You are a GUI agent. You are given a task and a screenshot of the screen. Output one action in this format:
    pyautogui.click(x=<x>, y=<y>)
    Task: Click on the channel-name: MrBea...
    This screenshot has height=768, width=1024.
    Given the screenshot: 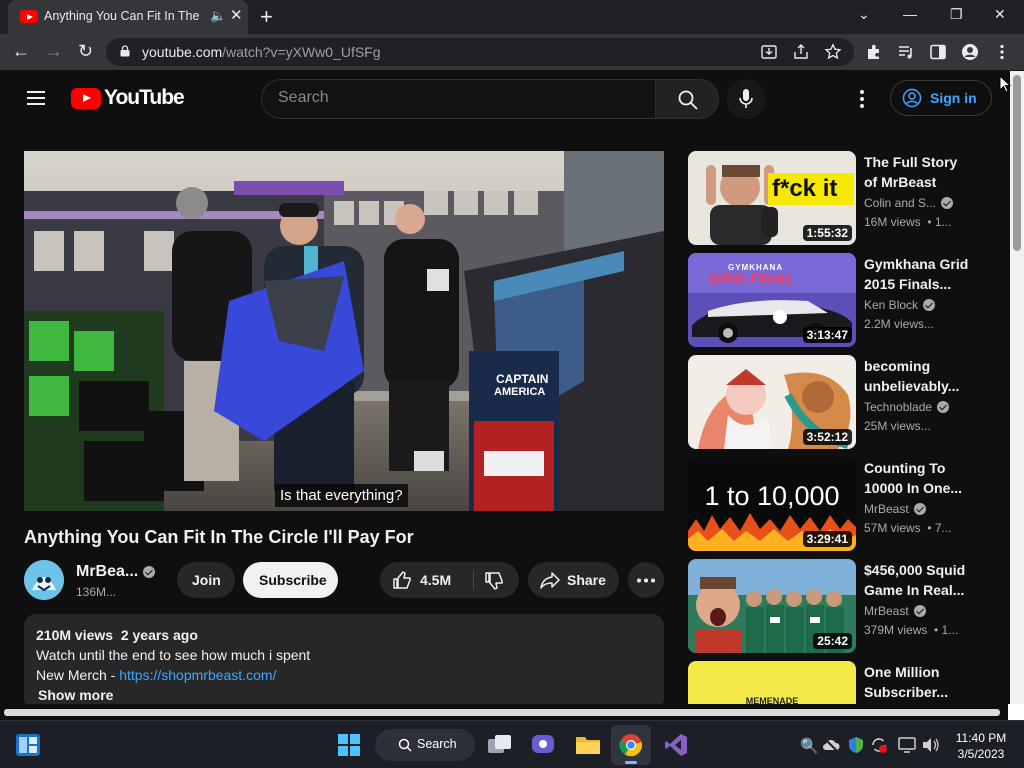 What is the action you would take?
    pyautogui.click(x=116, y=572)
    